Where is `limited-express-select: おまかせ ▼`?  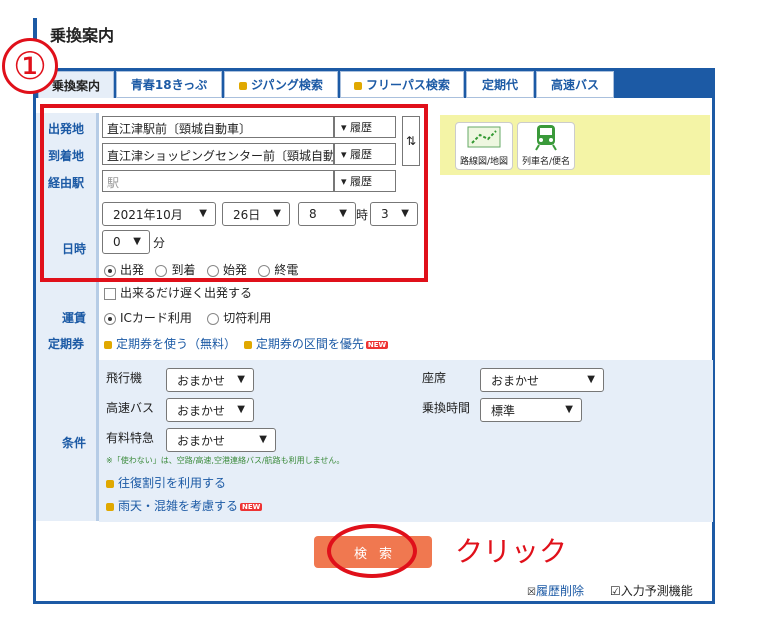
limited-express-select: おまかせ ▼ is located at coordinates (221, 440).